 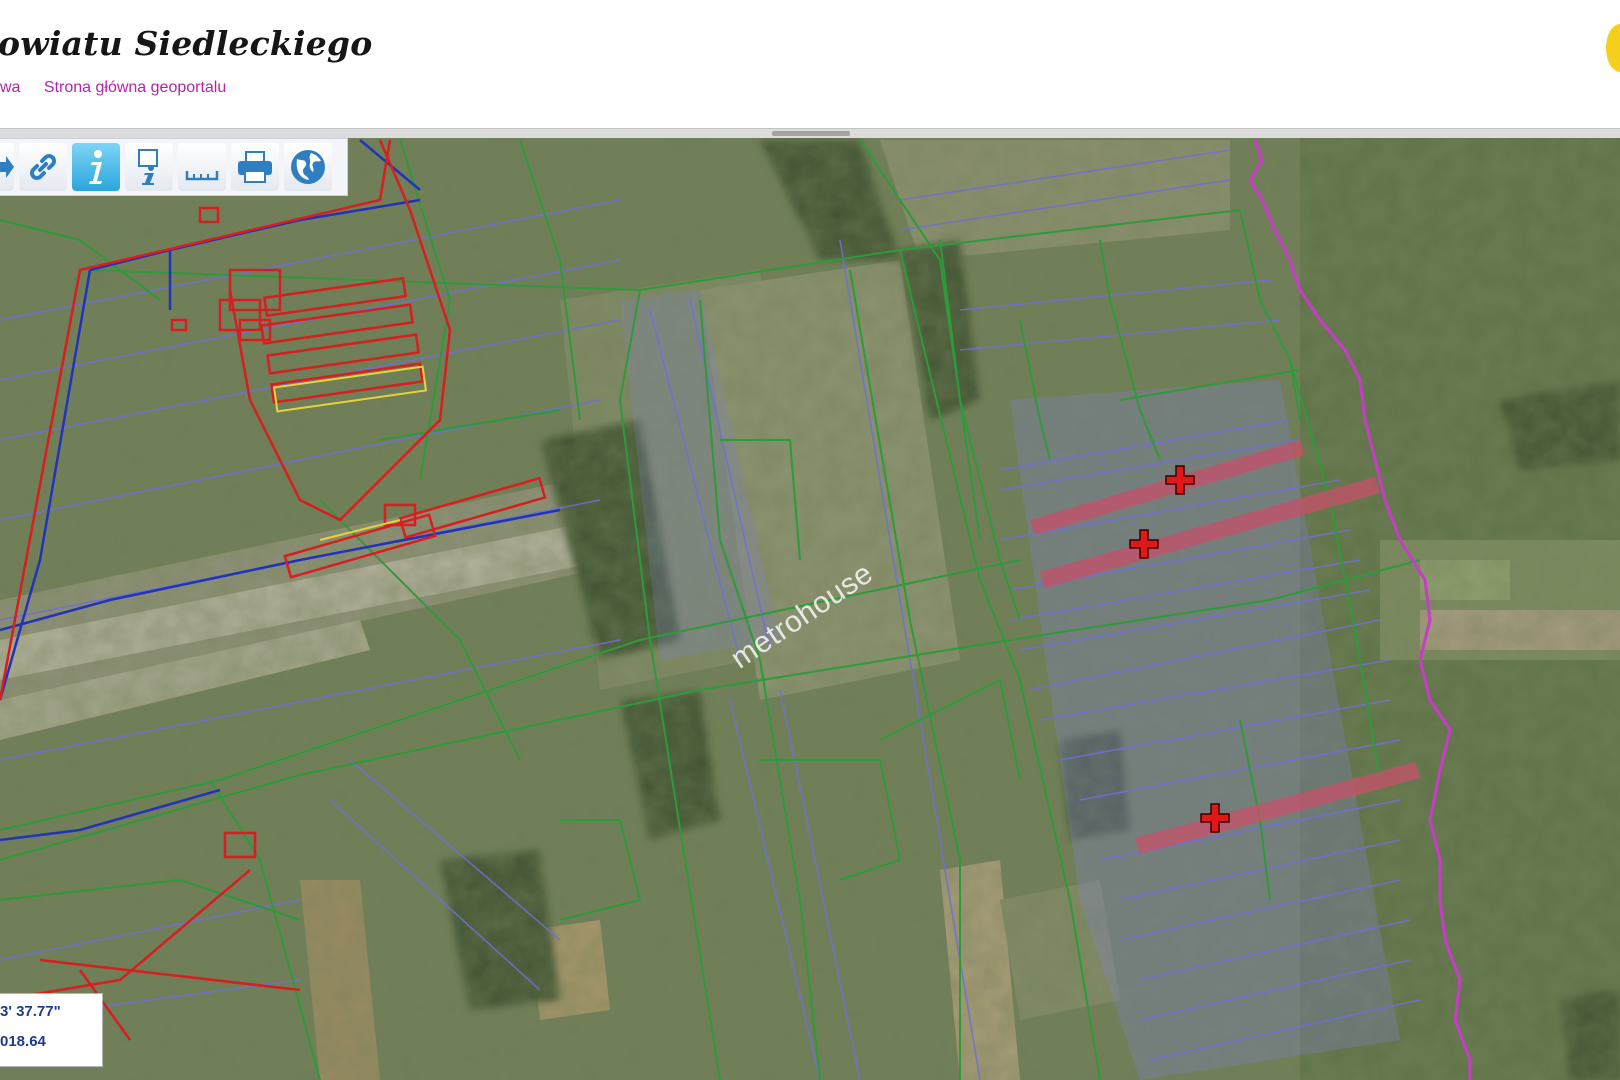 What do you see at coordinates (202, 176) in the screenshot?
I see `measure-ruler-icon` at bounding box center [202, 176].